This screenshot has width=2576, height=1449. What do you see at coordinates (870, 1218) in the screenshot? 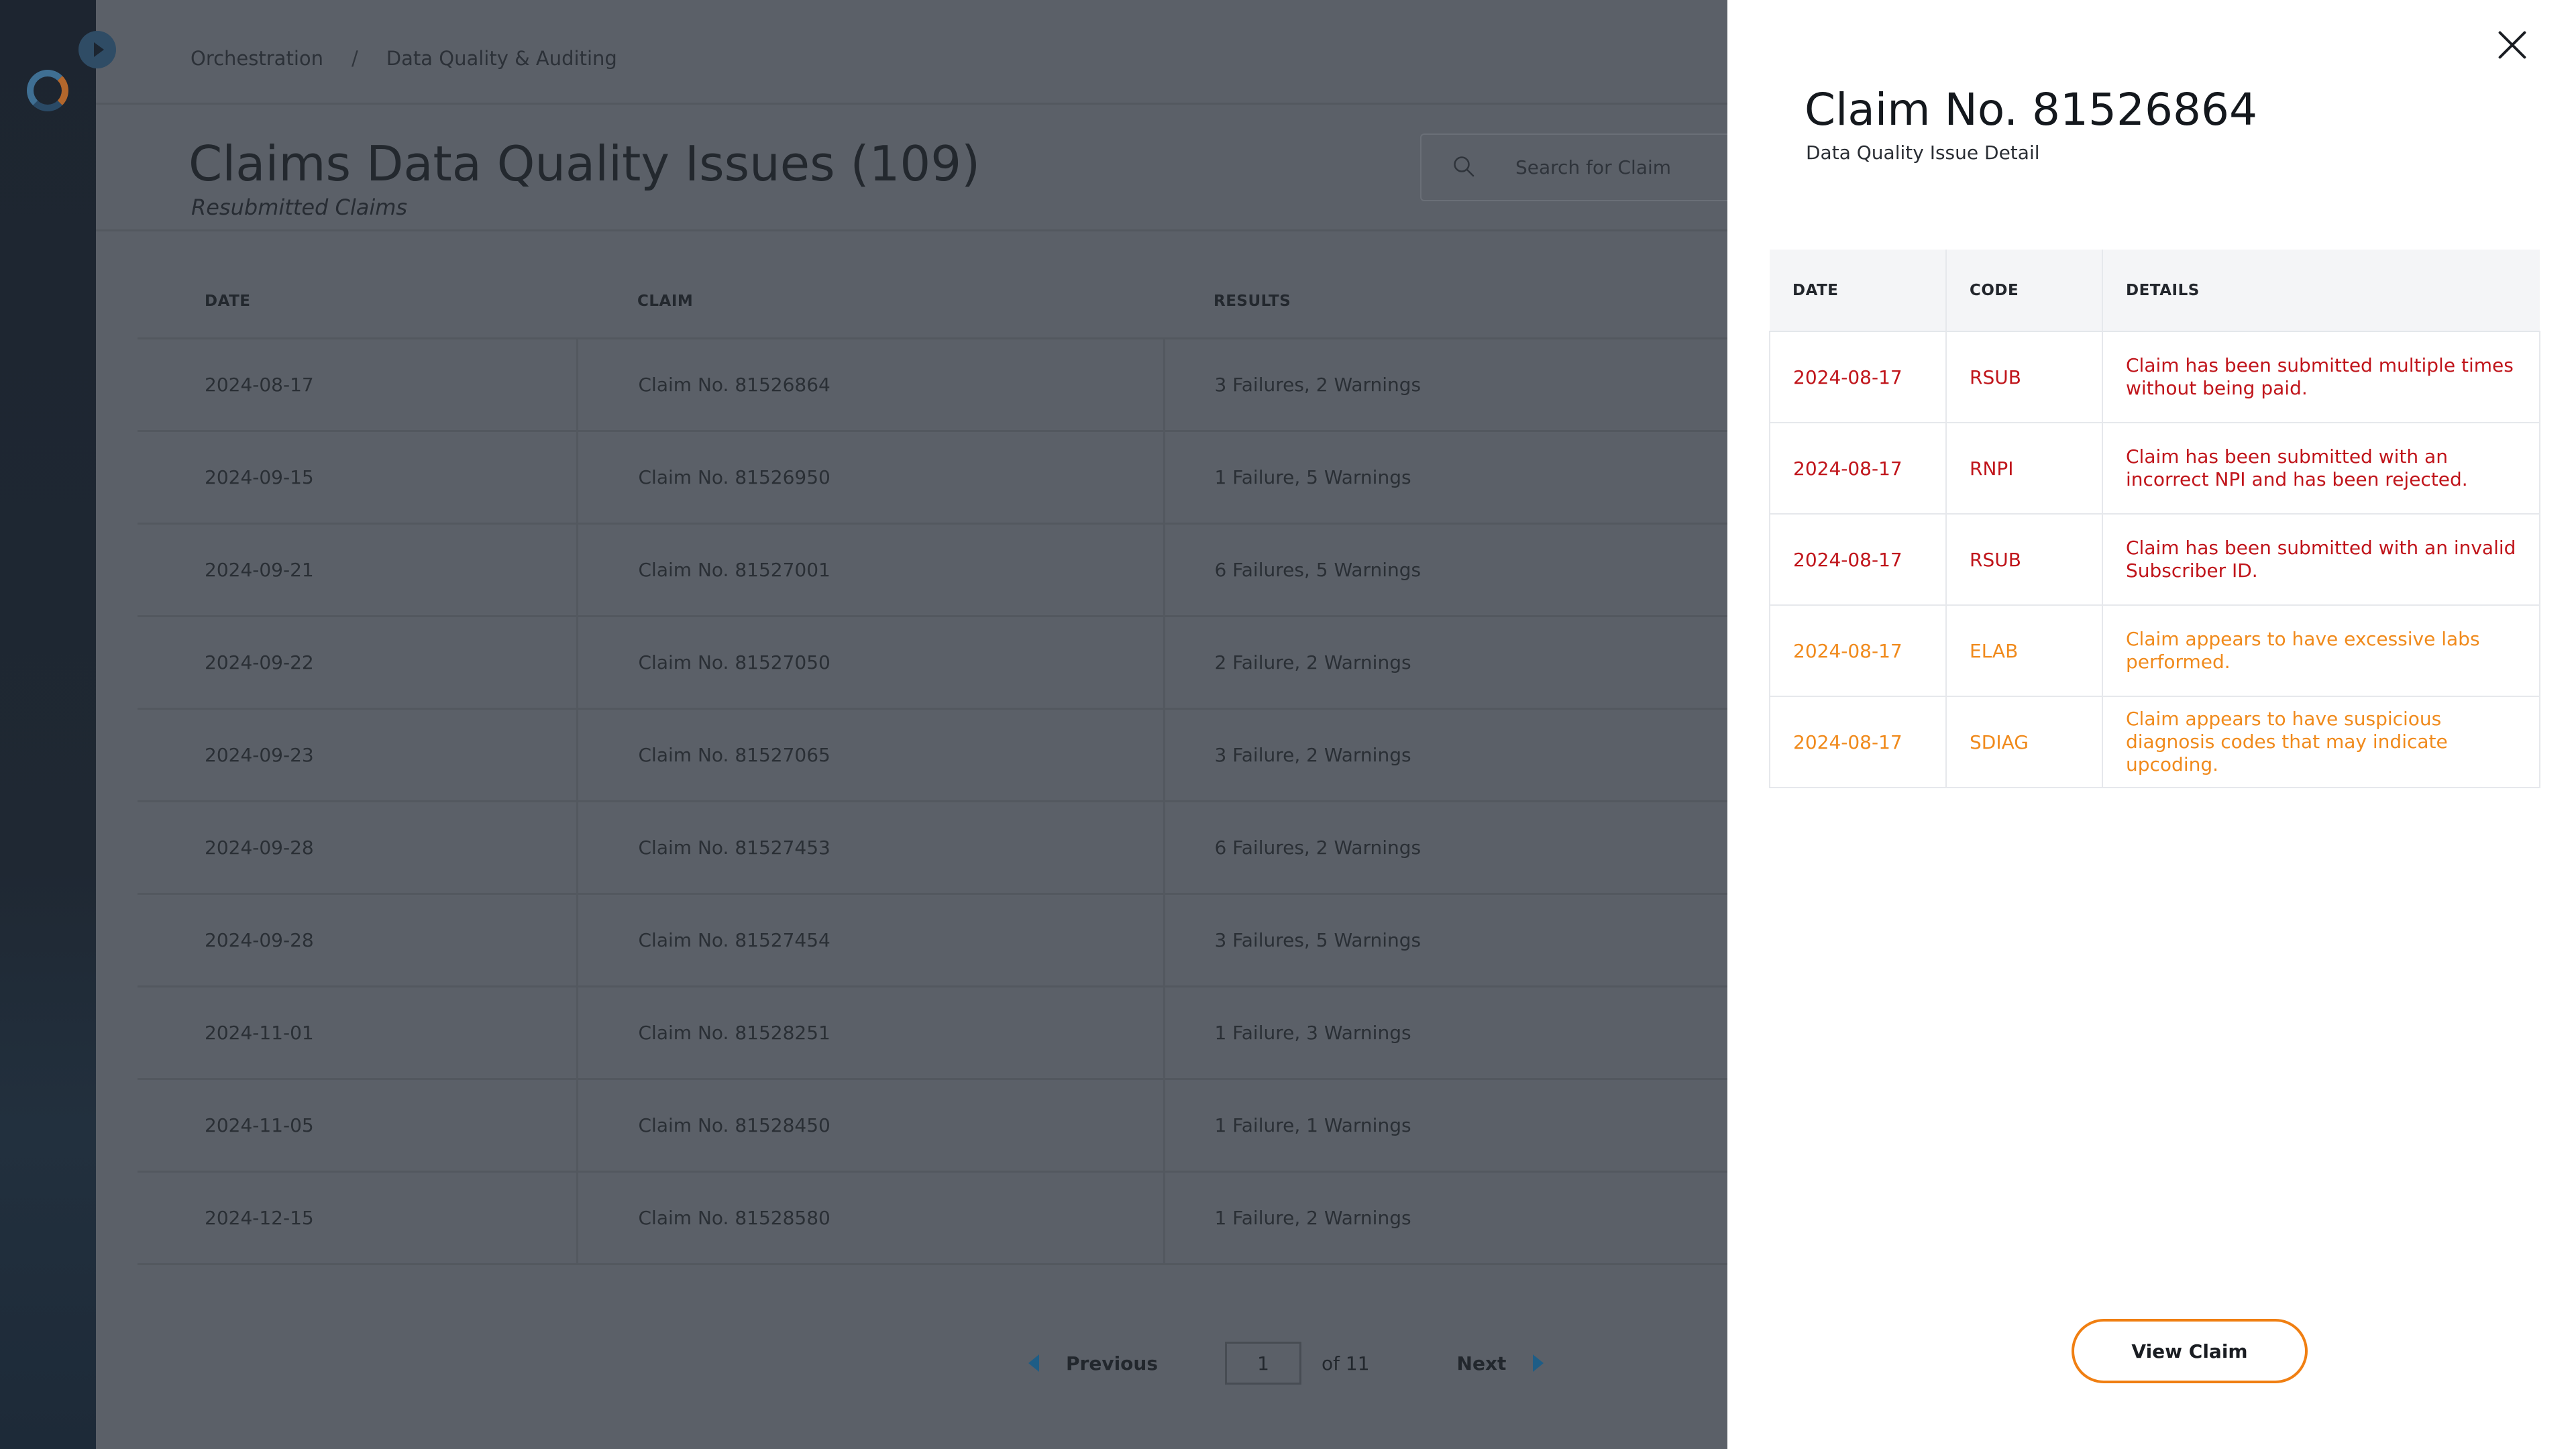
I see `row-claim: Claim No. 81528580` at bounding box center [870, 1218].